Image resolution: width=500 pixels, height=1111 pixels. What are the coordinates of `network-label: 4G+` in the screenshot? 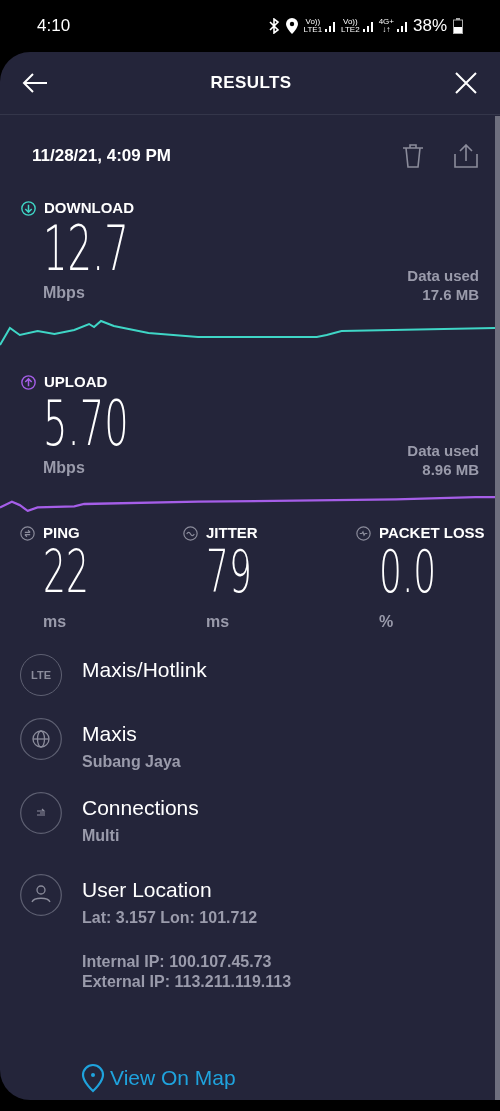 It's located at (386, 22).